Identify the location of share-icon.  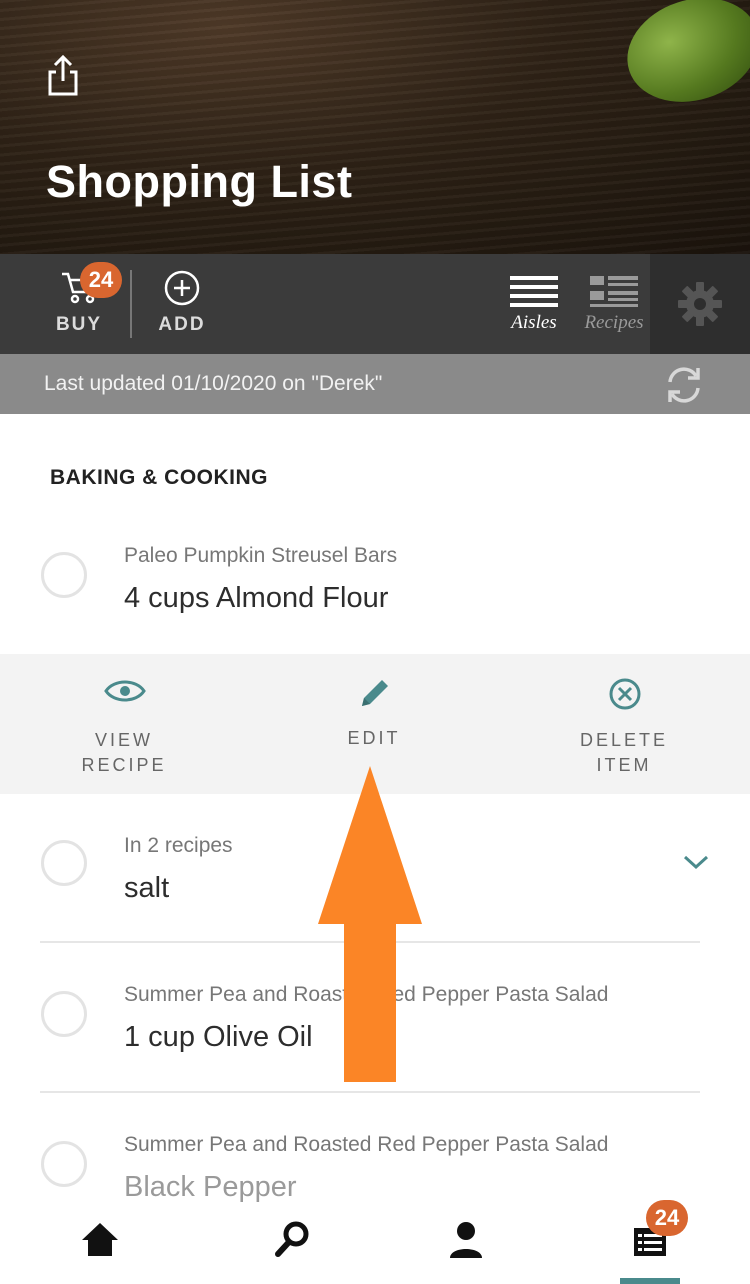
(63, 75).